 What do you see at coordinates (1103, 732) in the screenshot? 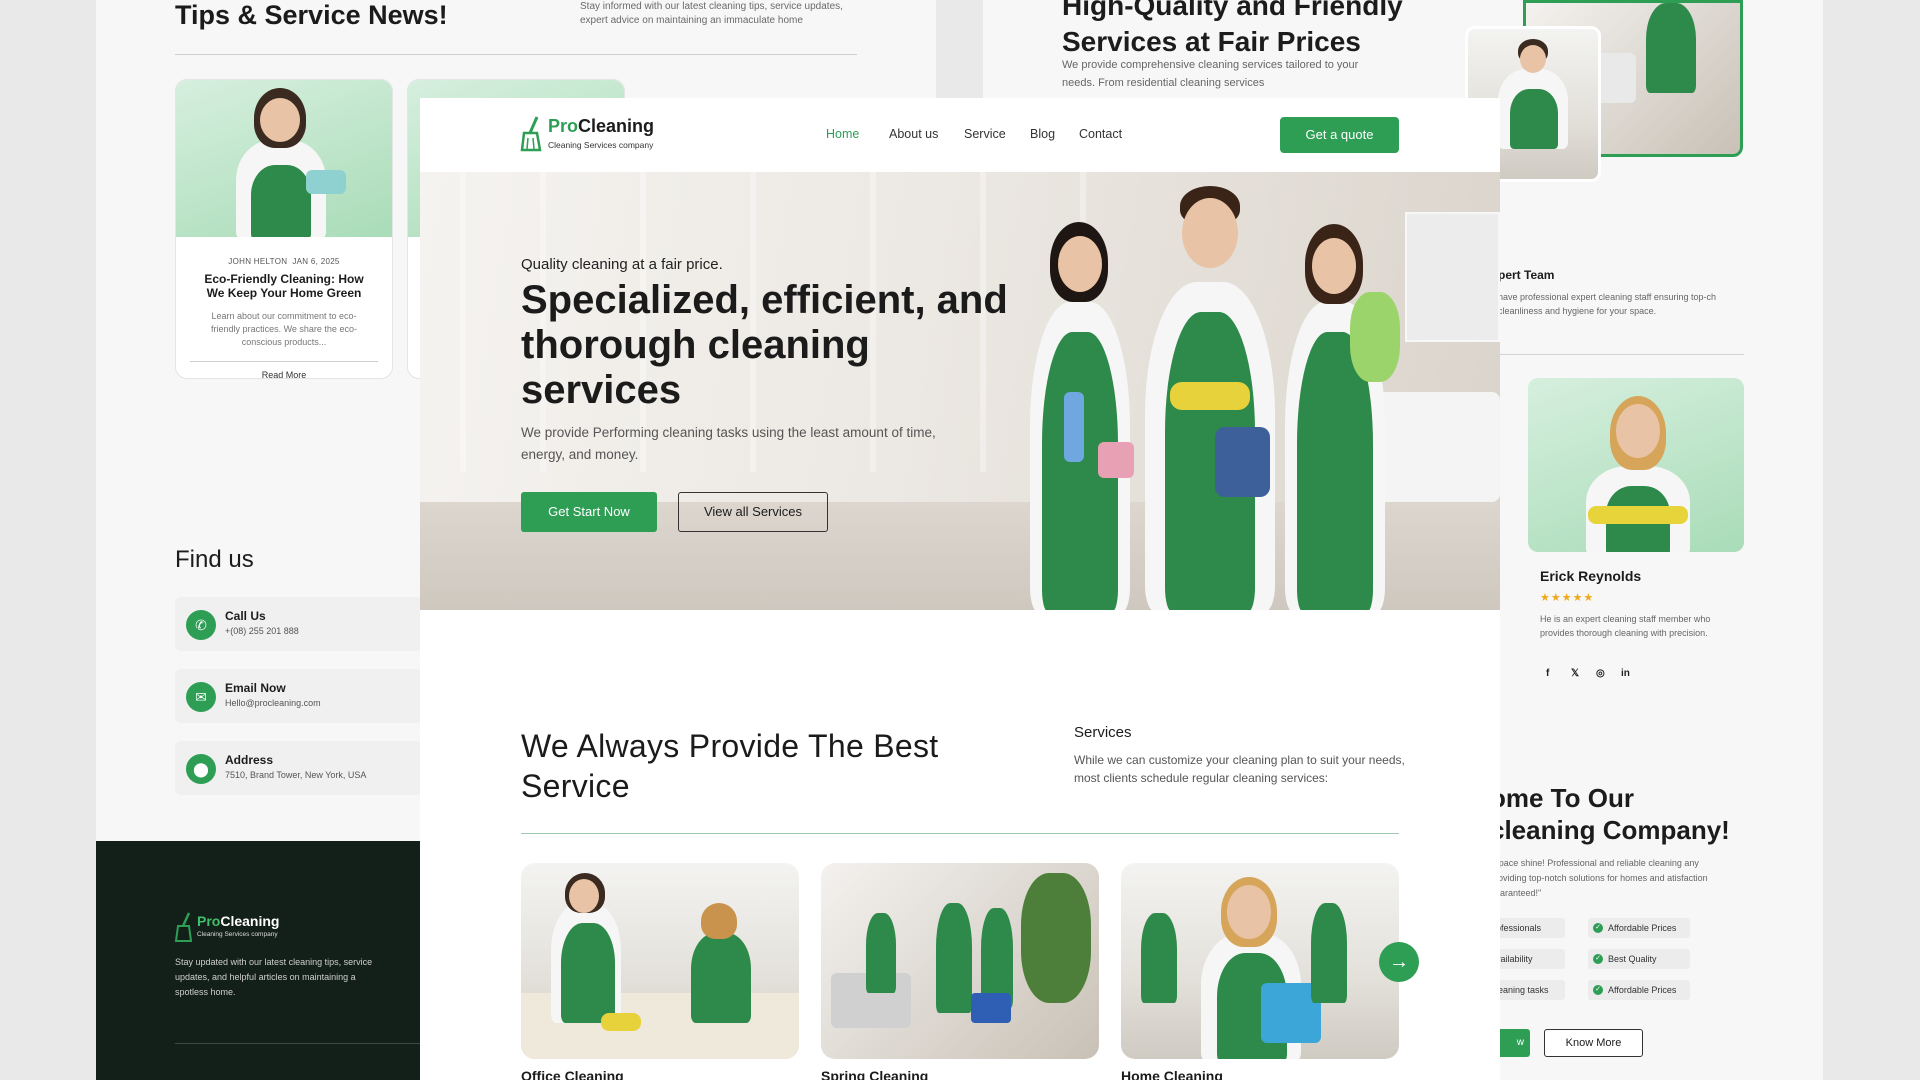
I see `services-label: Services` at bounding box center [1103, 732].